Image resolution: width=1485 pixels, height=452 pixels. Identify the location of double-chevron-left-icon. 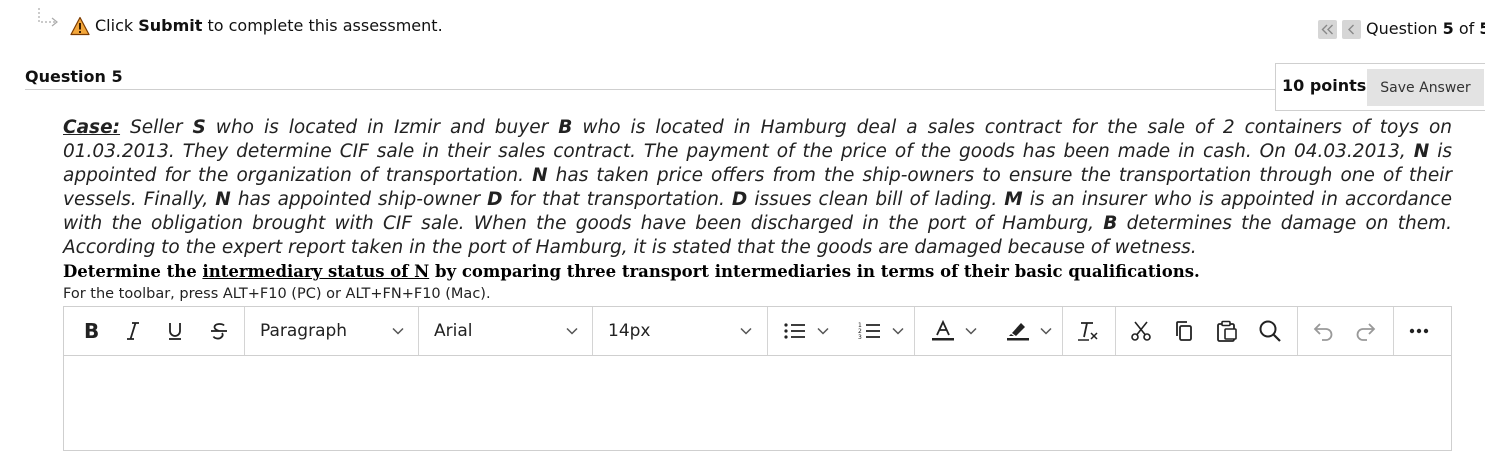
(1327, 29).